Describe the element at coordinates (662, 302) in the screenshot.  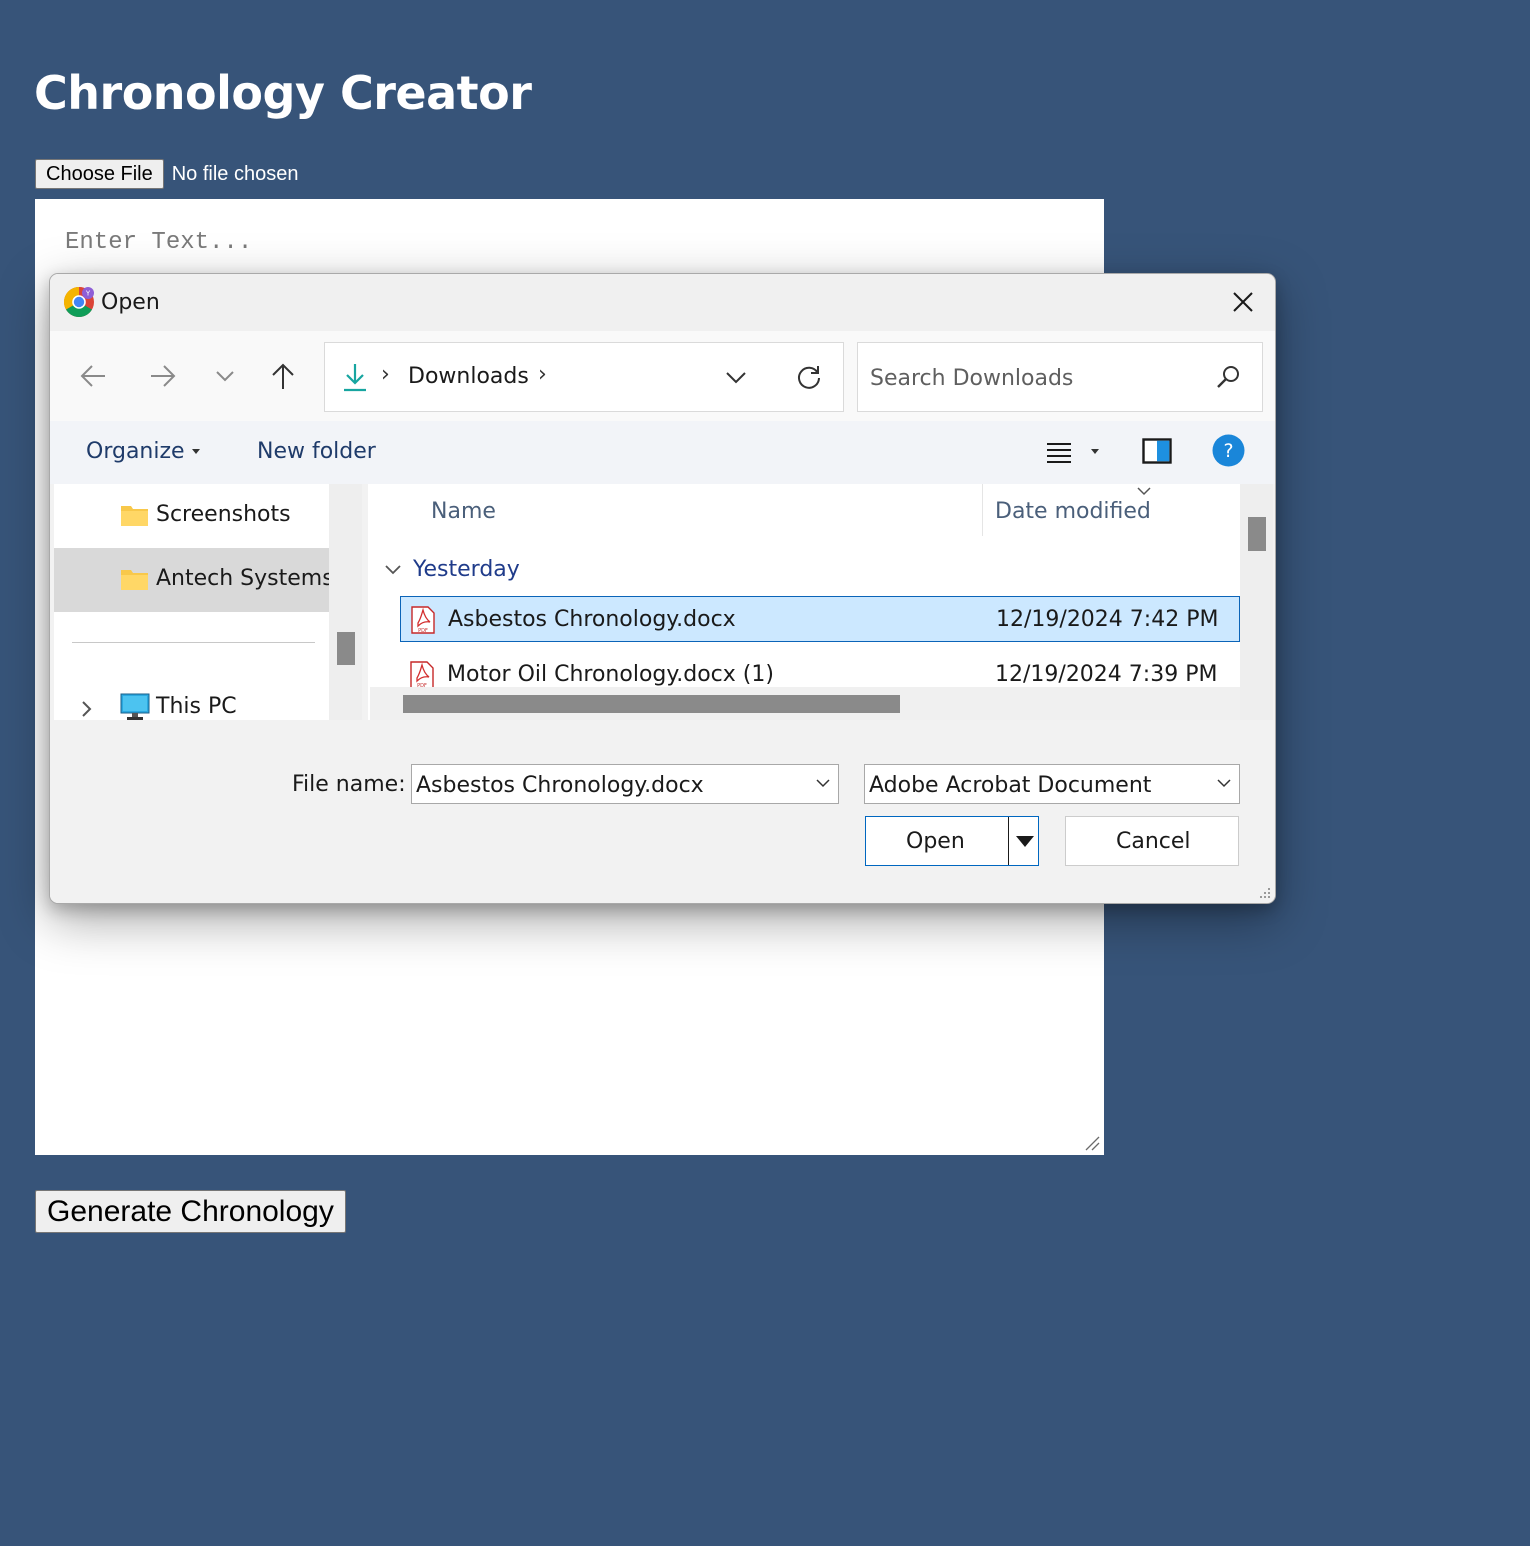
I see `dialog-titlebar: Y Open` at that location.